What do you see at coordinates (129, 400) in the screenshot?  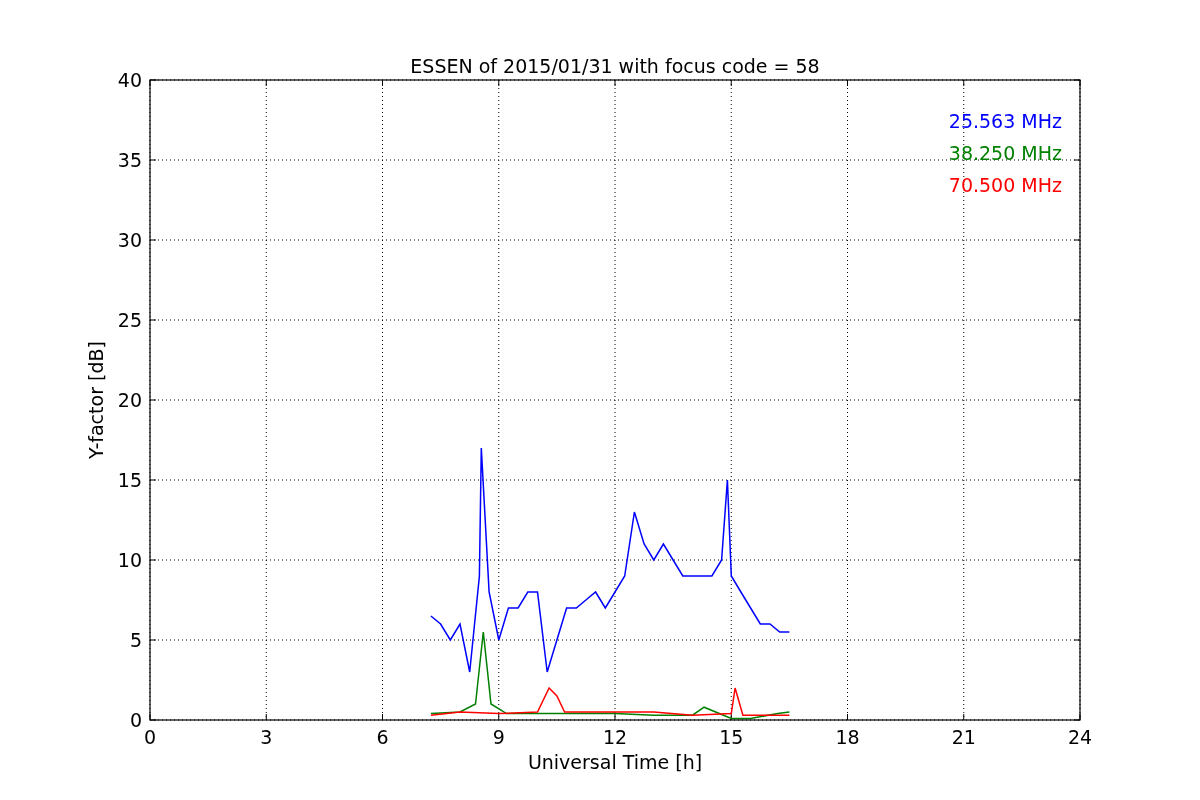 I see `tick-label: 20` at bounding box center [129, 400].